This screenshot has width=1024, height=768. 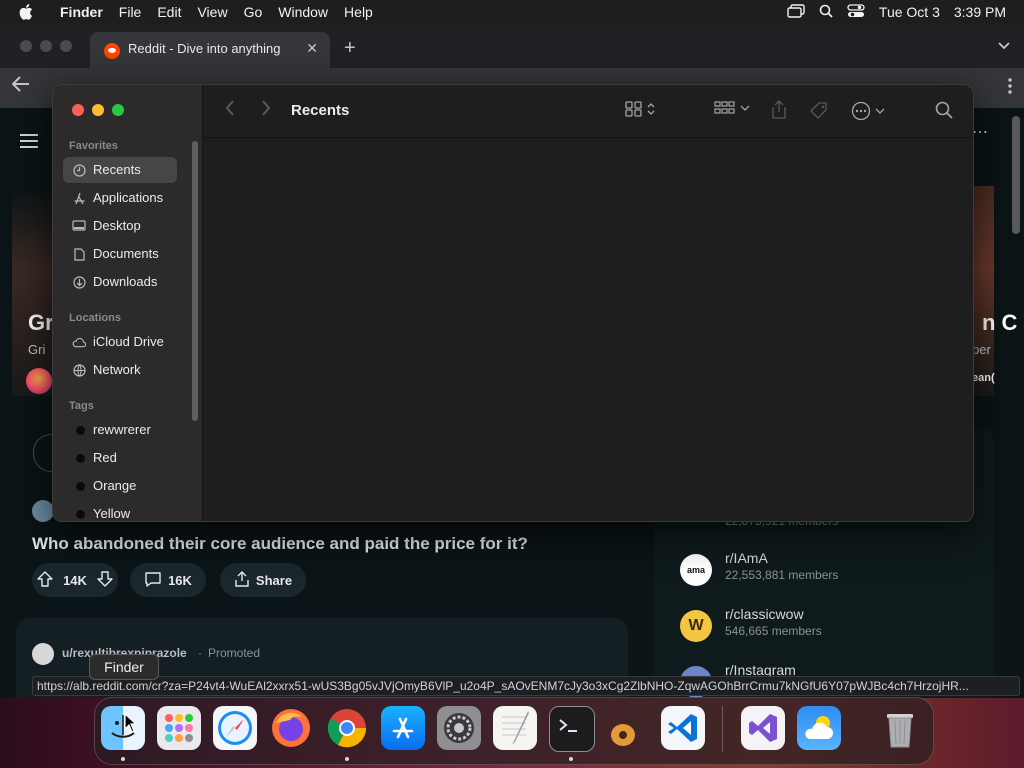 What do you see at coordinates (763, 728) in the screenshot?
I see `visual-studio-icon` at bounding box center [763, 728].